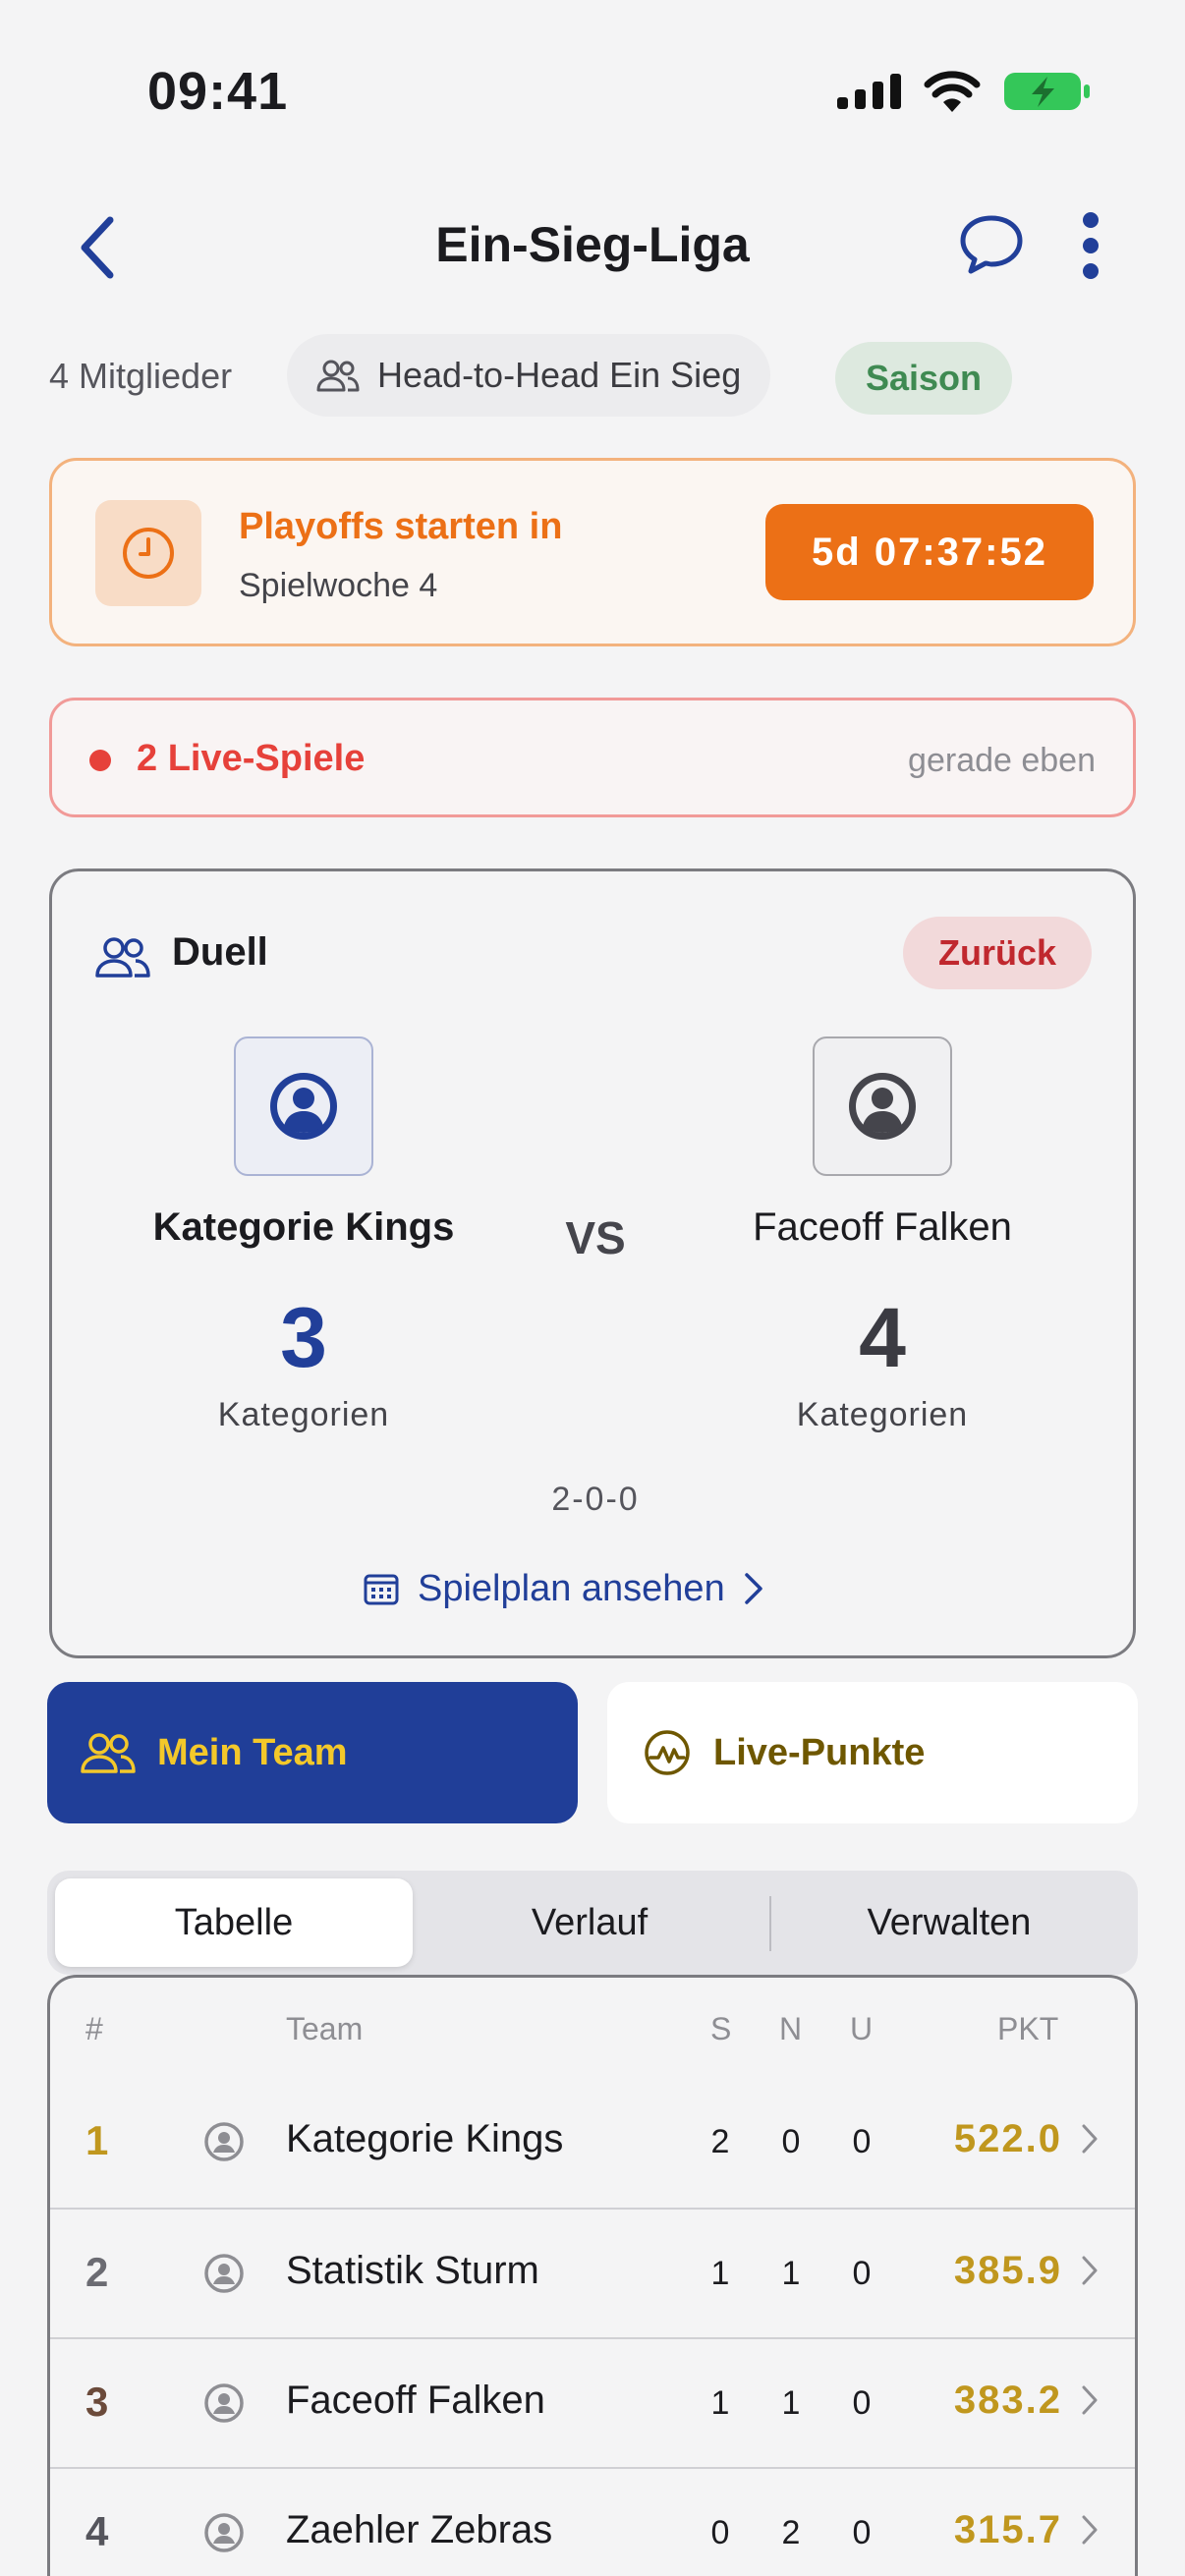 Image resolution: width=1185 pixels, height=2576 pixels. Describe the element at coordinates (882, 1227) in the screenshot. I see `away-team-name: Faceoff Falken` at that location.